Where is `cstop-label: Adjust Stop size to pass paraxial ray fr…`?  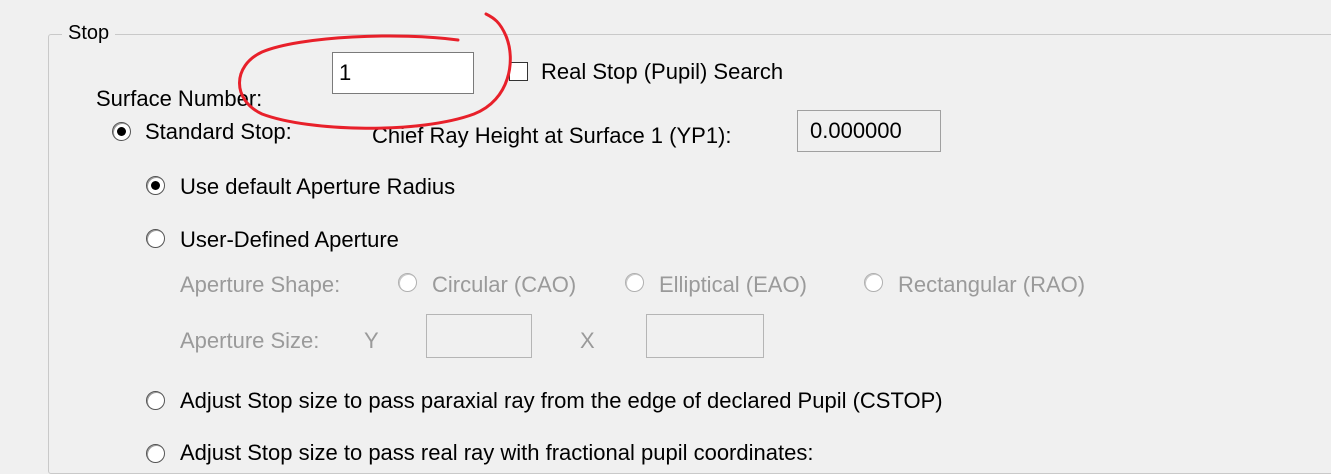
cstop-label: Adjust Stop size to pass paraxial ray fr… is located at coordinates (561, 401).